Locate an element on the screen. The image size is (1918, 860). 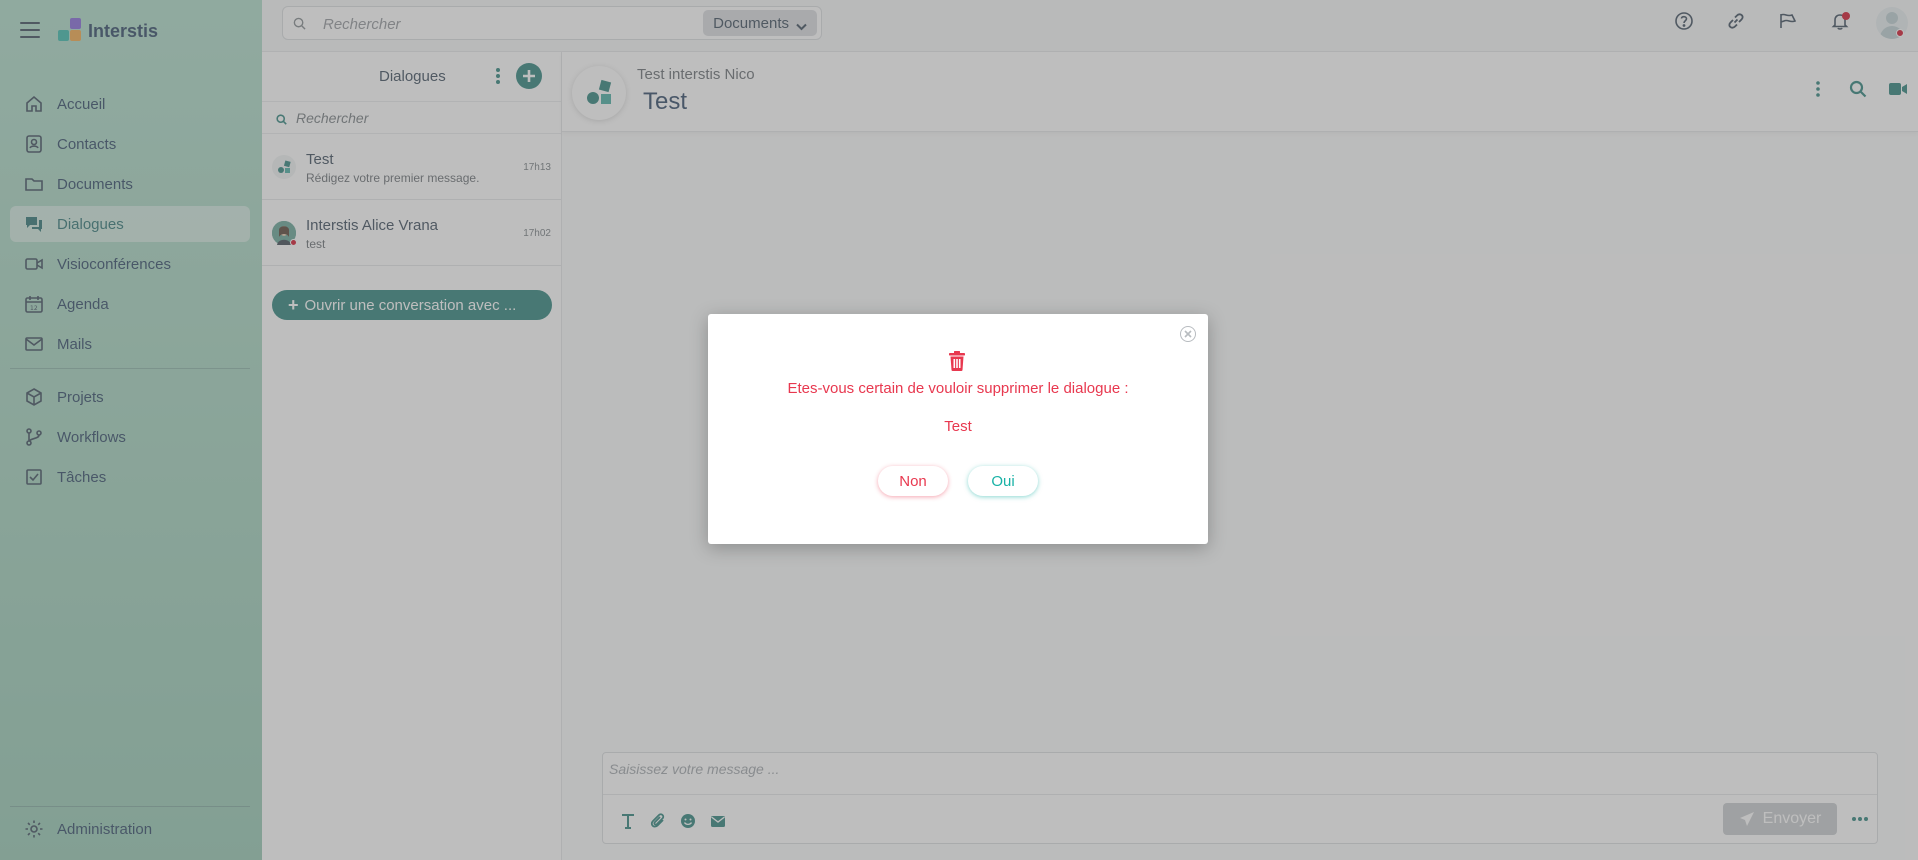
close-icon is located at coordinates (1188, 334).